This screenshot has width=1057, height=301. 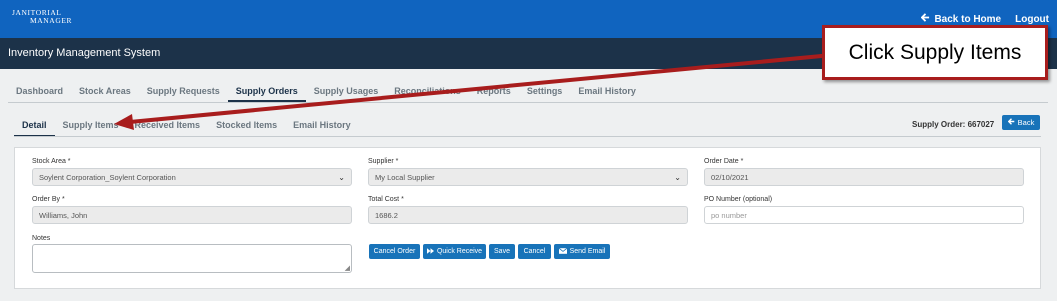 I want to click on instruction-callout: Click Supply Items, so click(x=935, y=52).